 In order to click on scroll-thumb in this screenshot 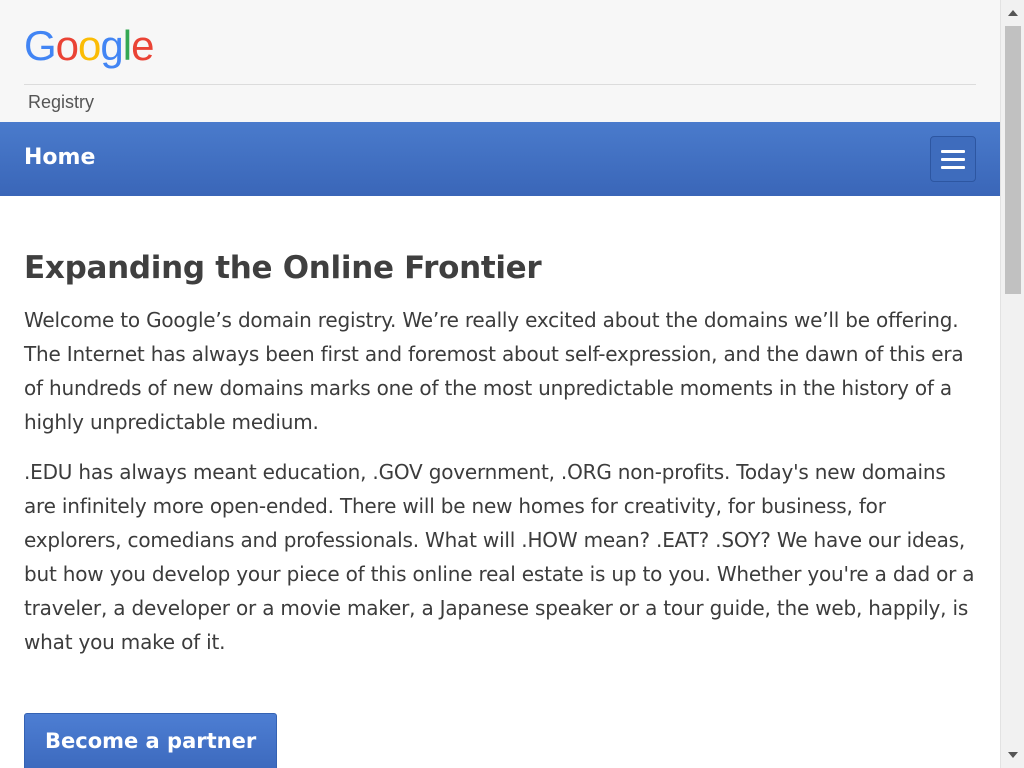, I will do `click(1013, 160)`.